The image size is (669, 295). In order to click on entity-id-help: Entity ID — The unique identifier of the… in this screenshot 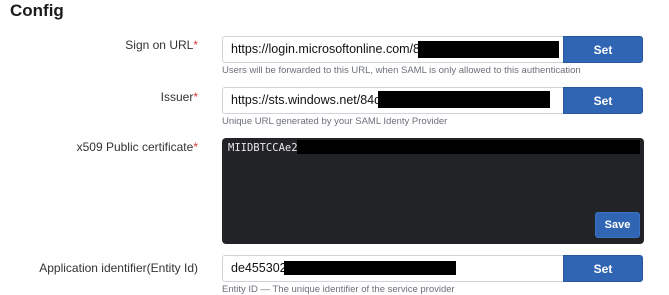, I will do `click(338, 289)`.